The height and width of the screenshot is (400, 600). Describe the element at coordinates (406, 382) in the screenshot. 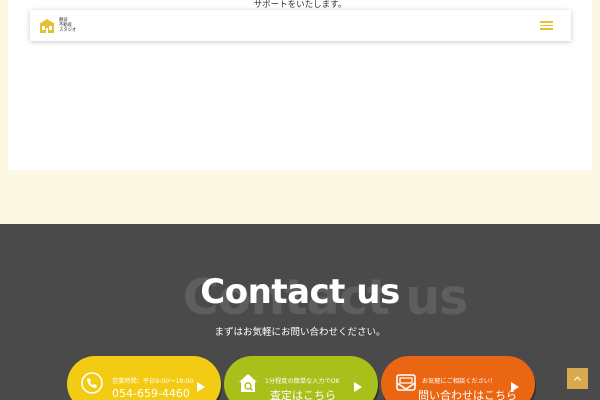

I see `mail-icon` at that location.